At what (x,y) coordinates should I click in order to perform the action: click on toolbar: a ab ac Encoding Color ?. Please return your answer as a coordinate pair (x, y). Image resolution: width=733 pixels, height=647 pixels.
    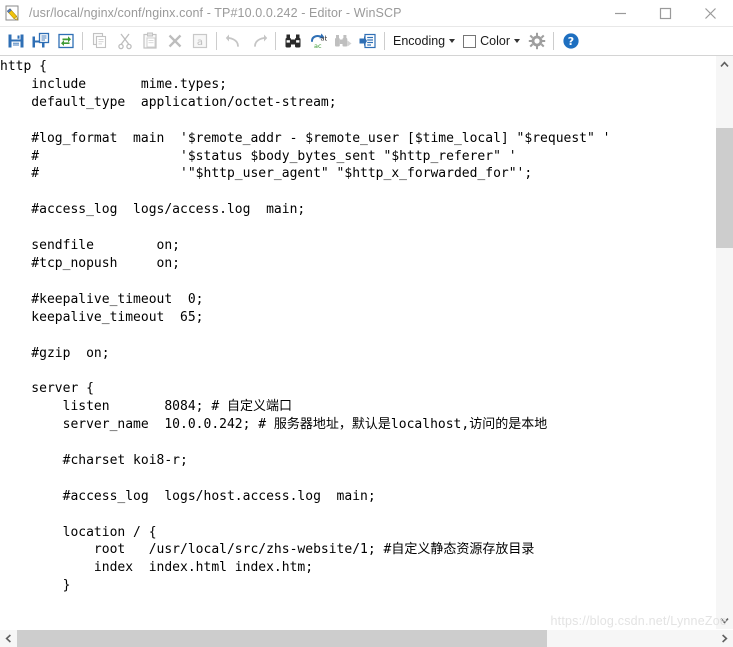
    Looking at the image, I should click on (366, 41).